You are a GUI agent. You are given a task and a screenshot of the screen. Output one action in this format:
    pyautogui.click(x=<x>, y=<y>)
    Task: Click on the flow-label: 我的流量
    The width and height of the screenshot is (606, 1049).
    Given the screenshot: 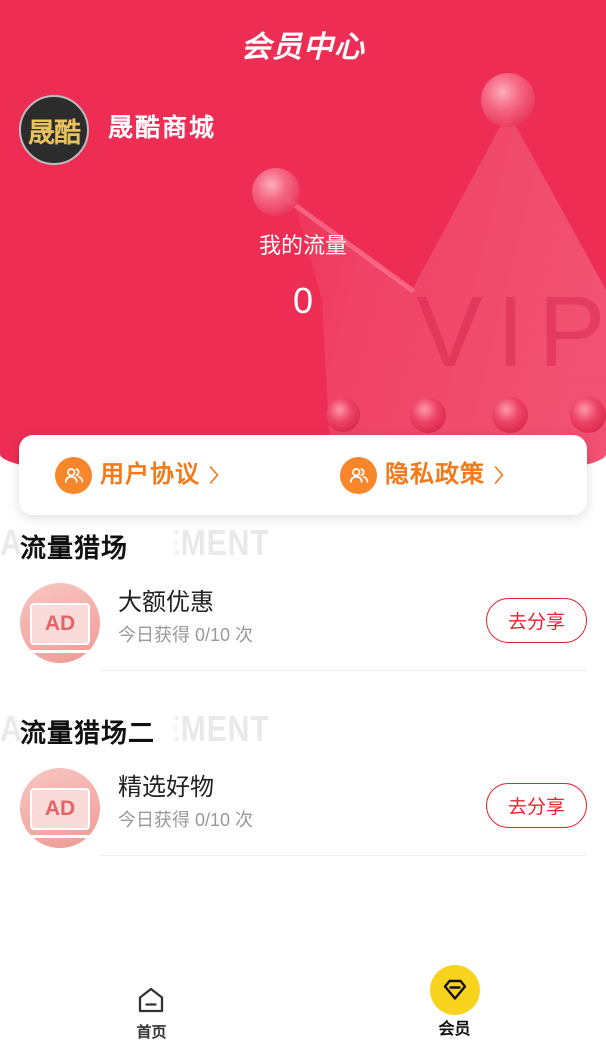 What is the action you would take?
    pyautogui.click(x=302, y=245)
    